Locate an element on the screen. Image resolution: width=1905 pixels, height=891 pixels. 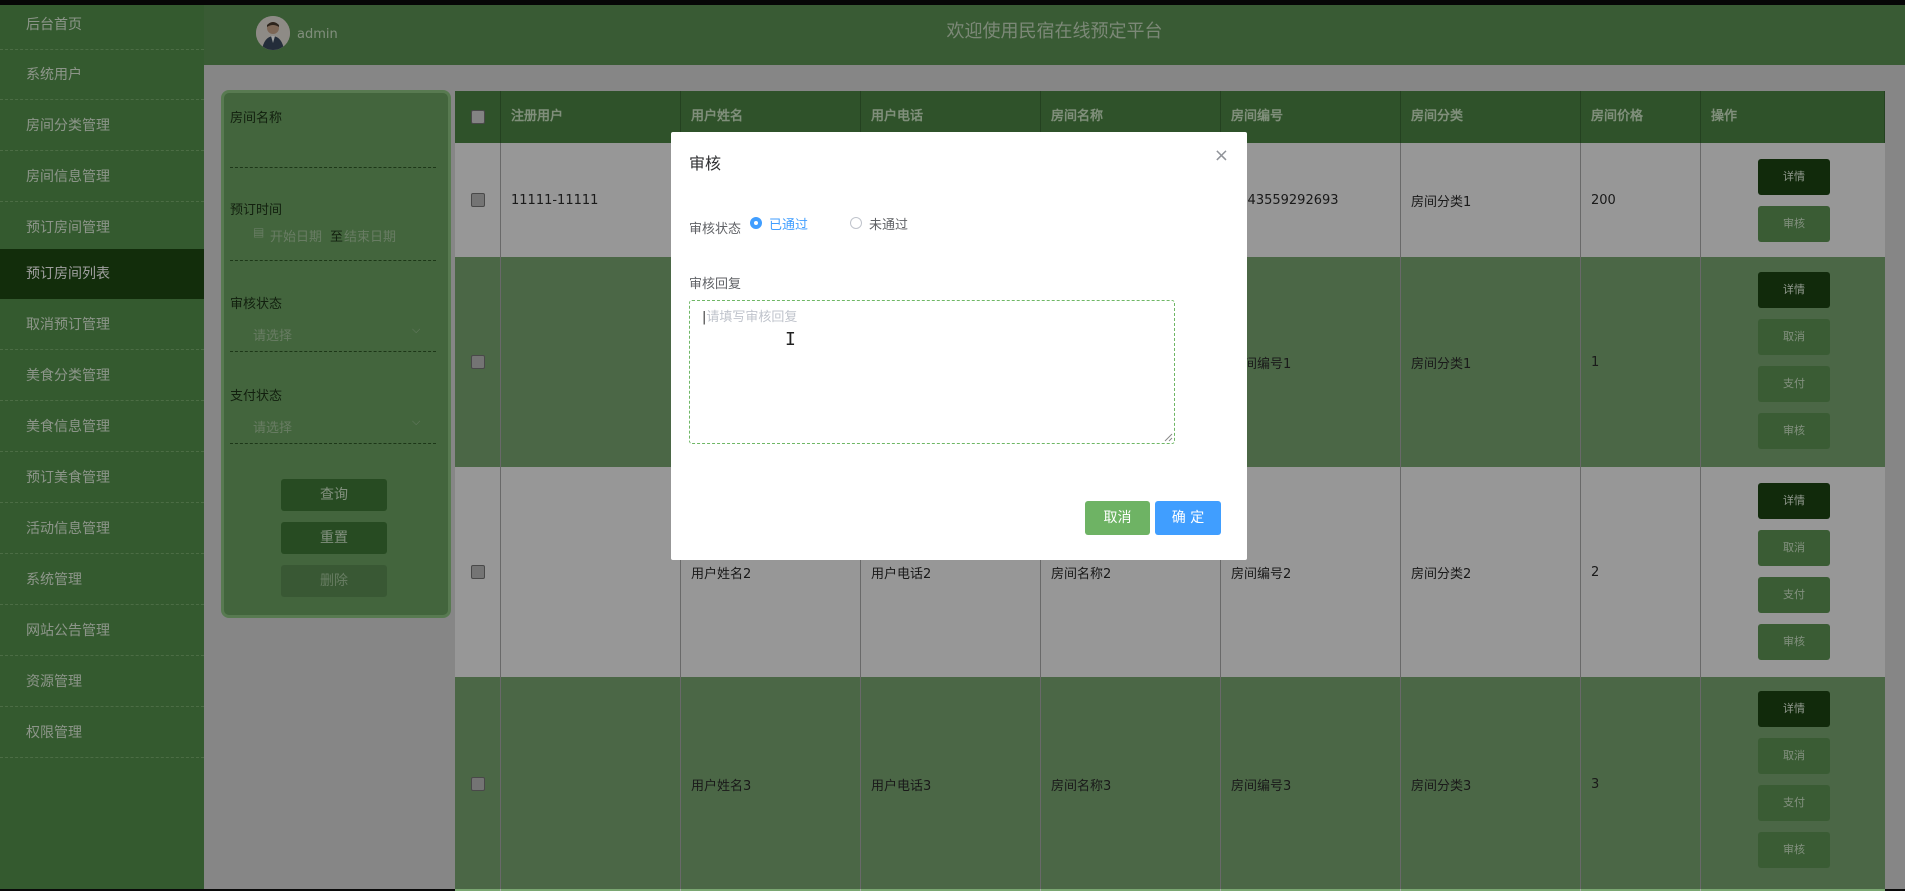
radio-rejected: 未通过 is located at coordinates (879, 224).